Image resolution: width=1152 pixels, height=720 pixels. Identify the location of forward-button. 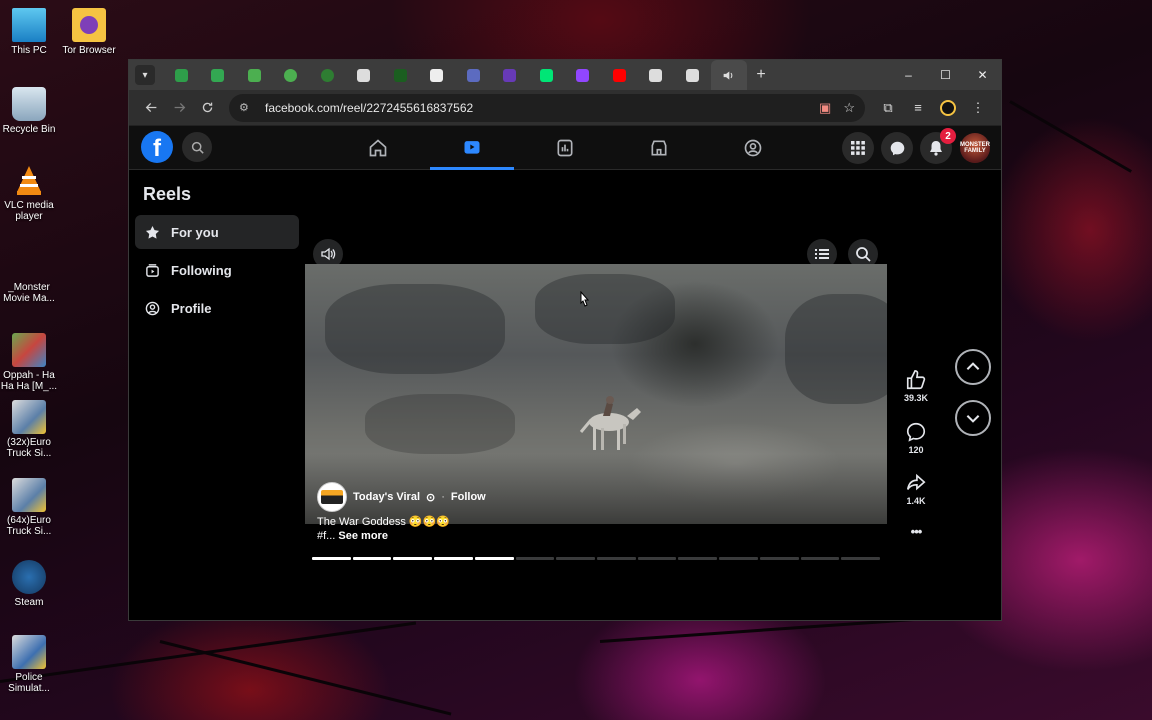
(179, 108).